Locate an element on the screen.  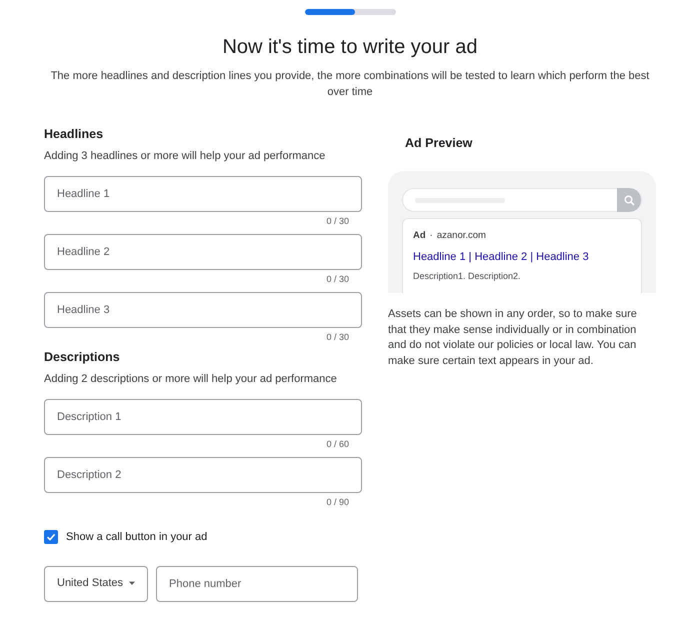
character-counter: 0 / 90 is located at coordinates (337, 502).